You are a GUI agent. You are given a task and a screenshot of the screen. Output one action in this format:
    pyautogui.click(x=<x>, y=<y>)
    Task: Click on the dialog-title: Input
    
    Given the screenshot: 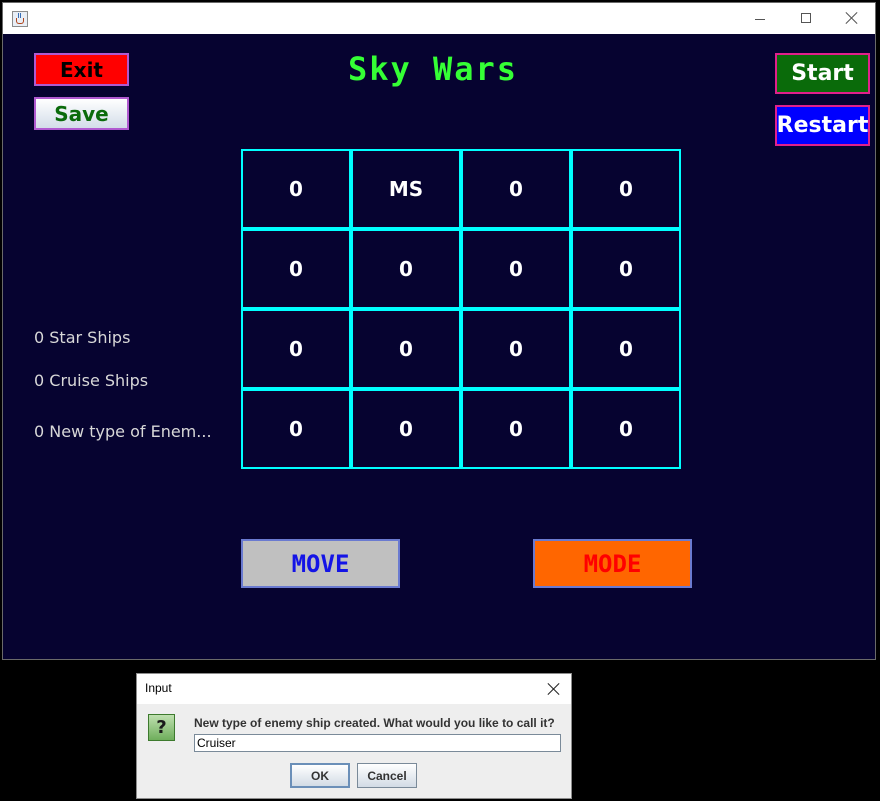 What is the action you would take?
    pyautogui.click(x=158, y=688)
    